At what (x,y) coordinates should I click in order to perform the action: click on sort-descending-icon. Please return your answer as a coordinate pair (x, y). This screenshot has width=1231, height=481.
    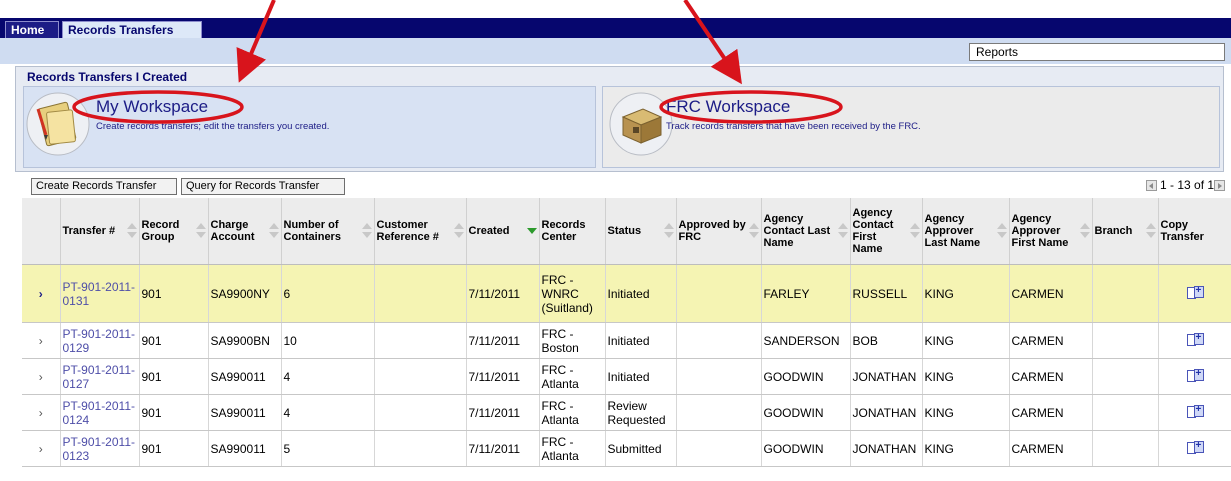
    Looking at the image, I should click on (532, 231).